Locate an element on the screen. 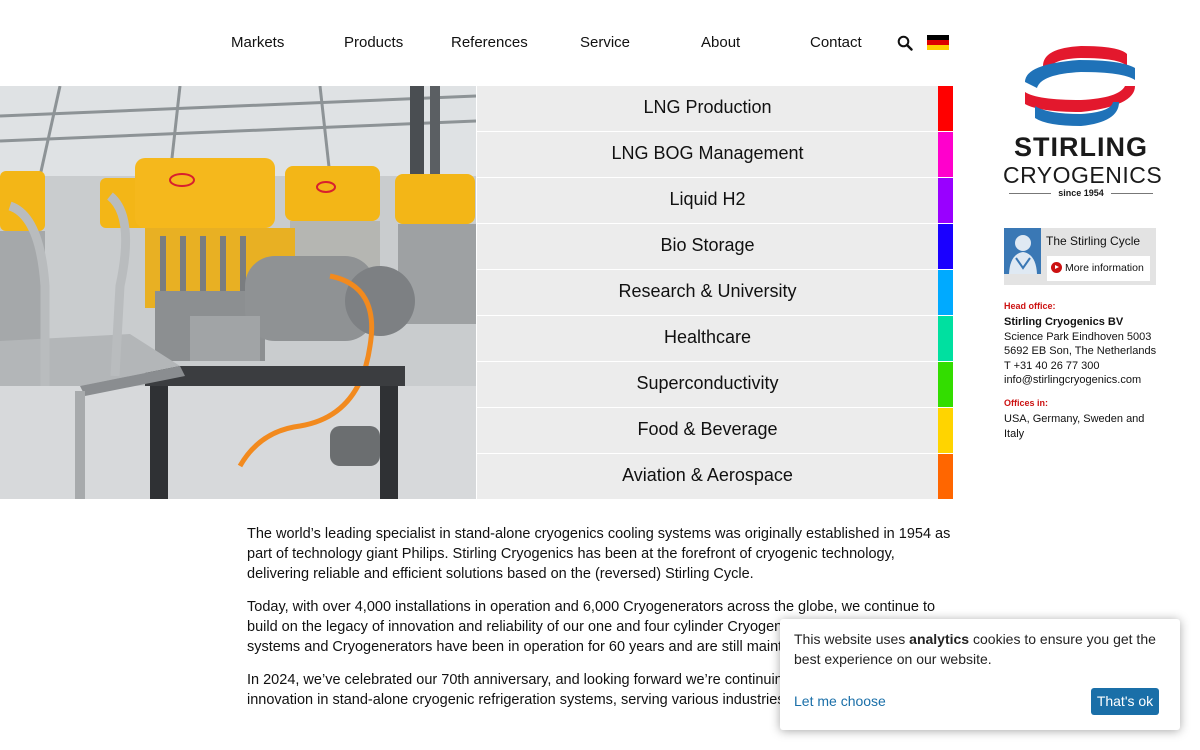 The width and height of the screenshot is (1200, 750). market-label: Superconductivity is located at coordinates (707, 383).